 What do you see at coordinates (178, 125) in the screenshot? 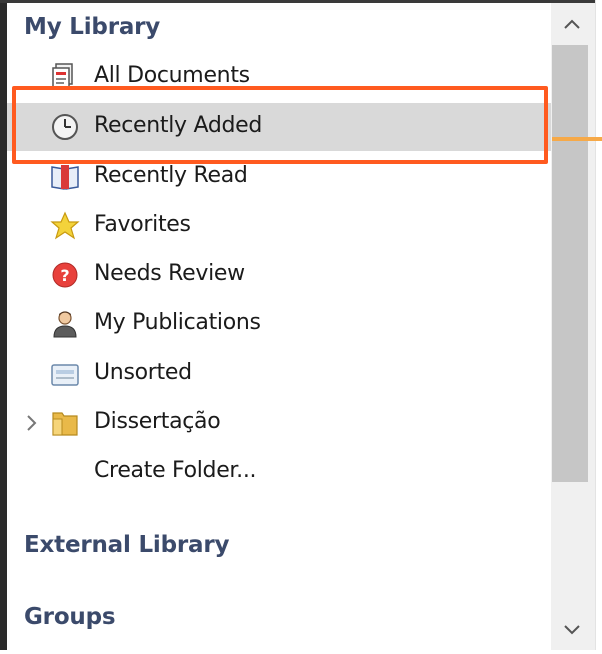
I see `sidebar-item-label: Recently Added` at bounding box center [178, 125].